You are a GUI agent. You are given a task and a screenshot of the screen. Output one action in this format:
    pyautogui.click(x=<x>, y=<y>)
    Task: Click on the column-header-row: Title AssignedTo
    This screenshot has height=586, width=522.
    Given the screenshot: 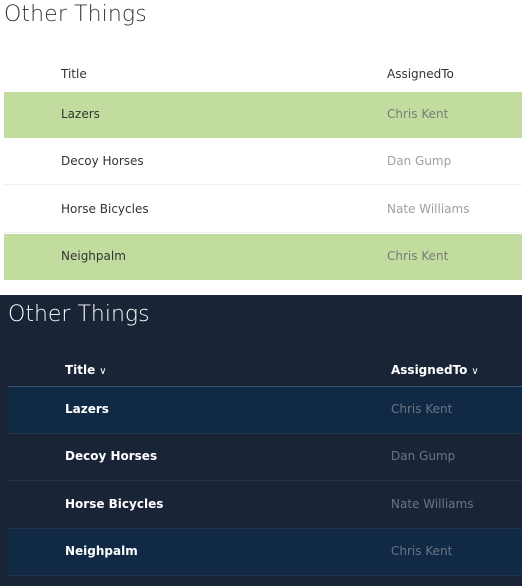 What is the action you would take?
    pyautogui.click(x=261, y=75)
    